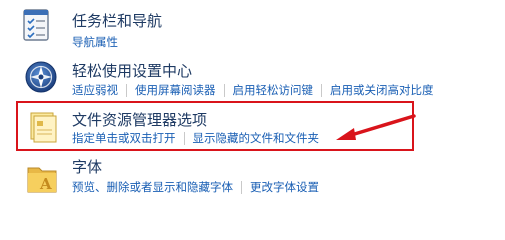  I want to click on item-title-taskbar: 任务栏和导航, so click(117, 21).